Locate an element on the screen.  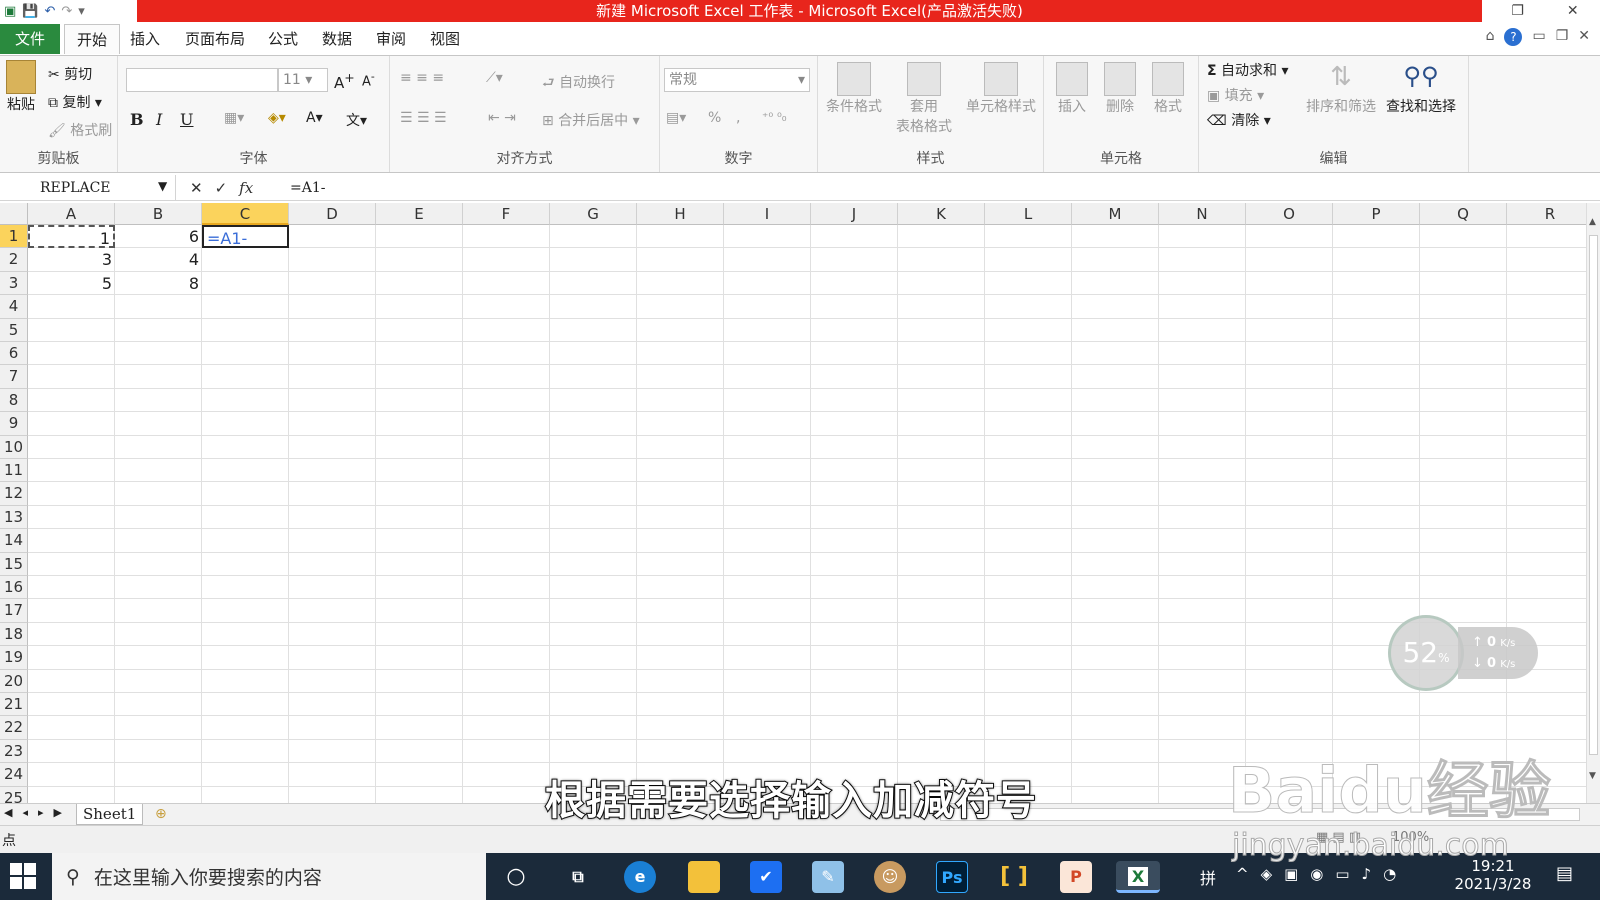
italic-button: I is located at coordinates (159, 119).